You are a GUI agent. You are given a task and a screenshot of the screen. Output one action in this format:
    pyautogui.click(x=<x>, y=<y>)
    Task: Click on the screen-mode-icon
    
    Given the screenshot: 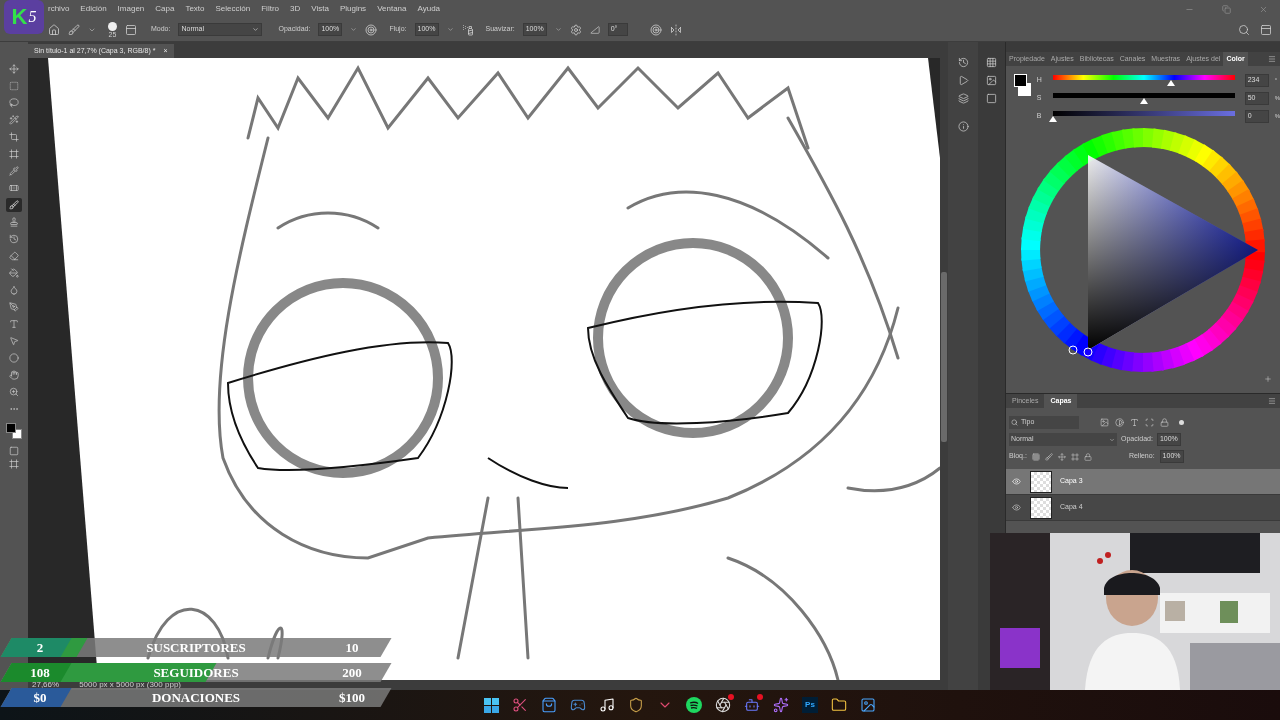 What is the action you would take?
    pyautogui.click(x=14, y=464)
    